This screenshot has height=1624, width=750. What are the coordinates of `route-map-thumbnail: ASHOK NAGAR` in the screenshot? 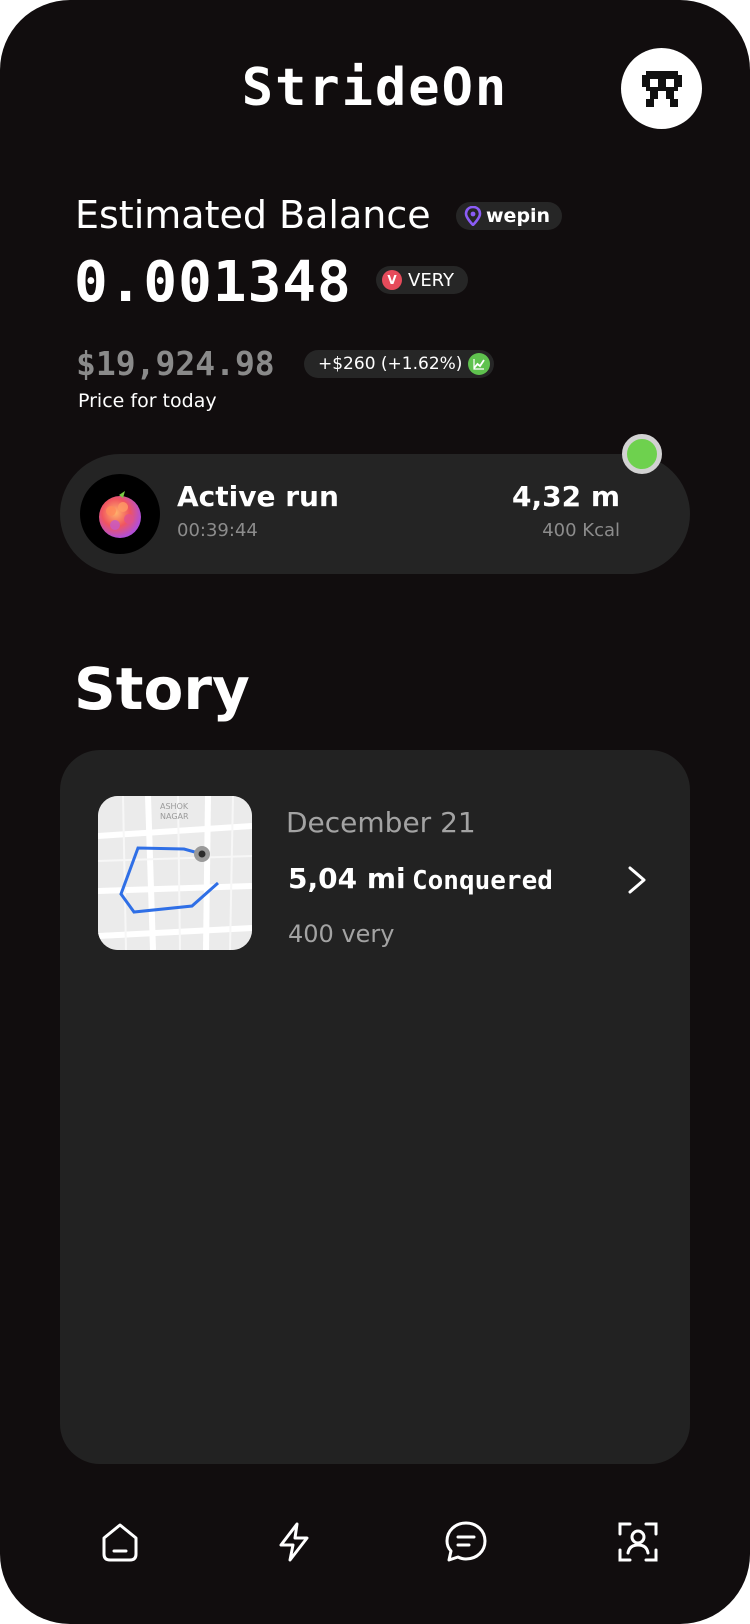 It's located at (175, 873).